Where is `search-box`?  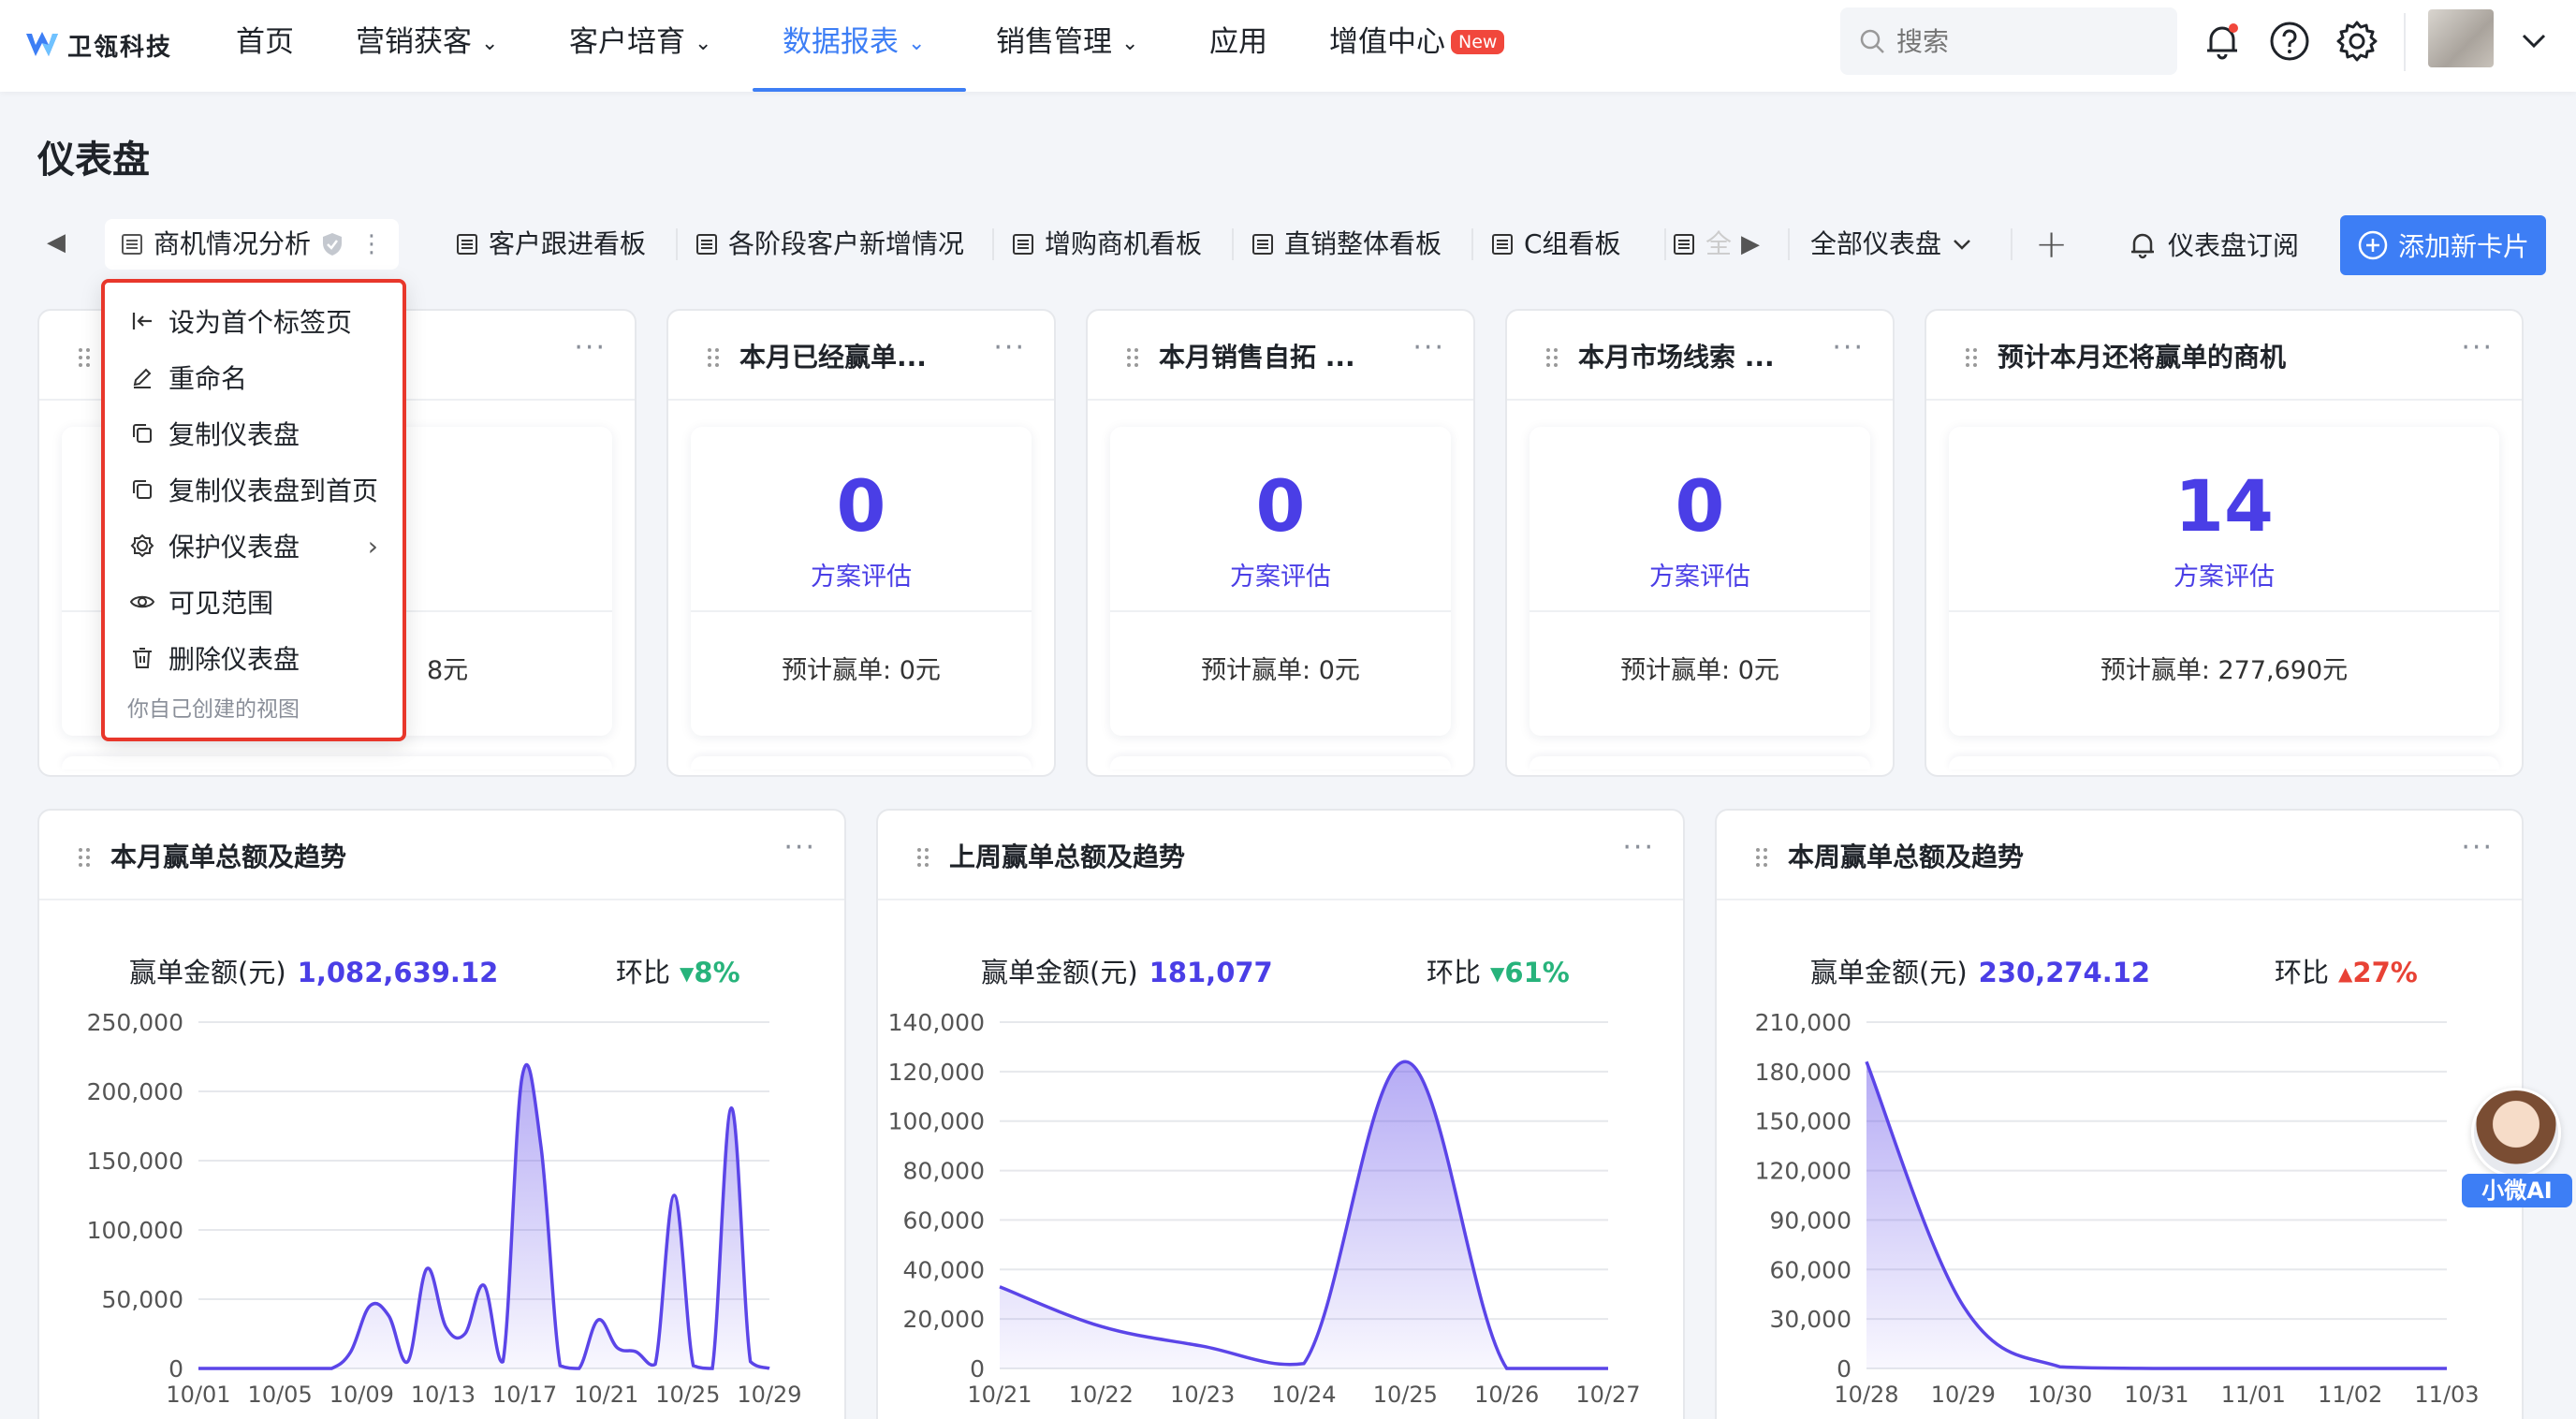
search-box is located at coordinates (2008, 41).